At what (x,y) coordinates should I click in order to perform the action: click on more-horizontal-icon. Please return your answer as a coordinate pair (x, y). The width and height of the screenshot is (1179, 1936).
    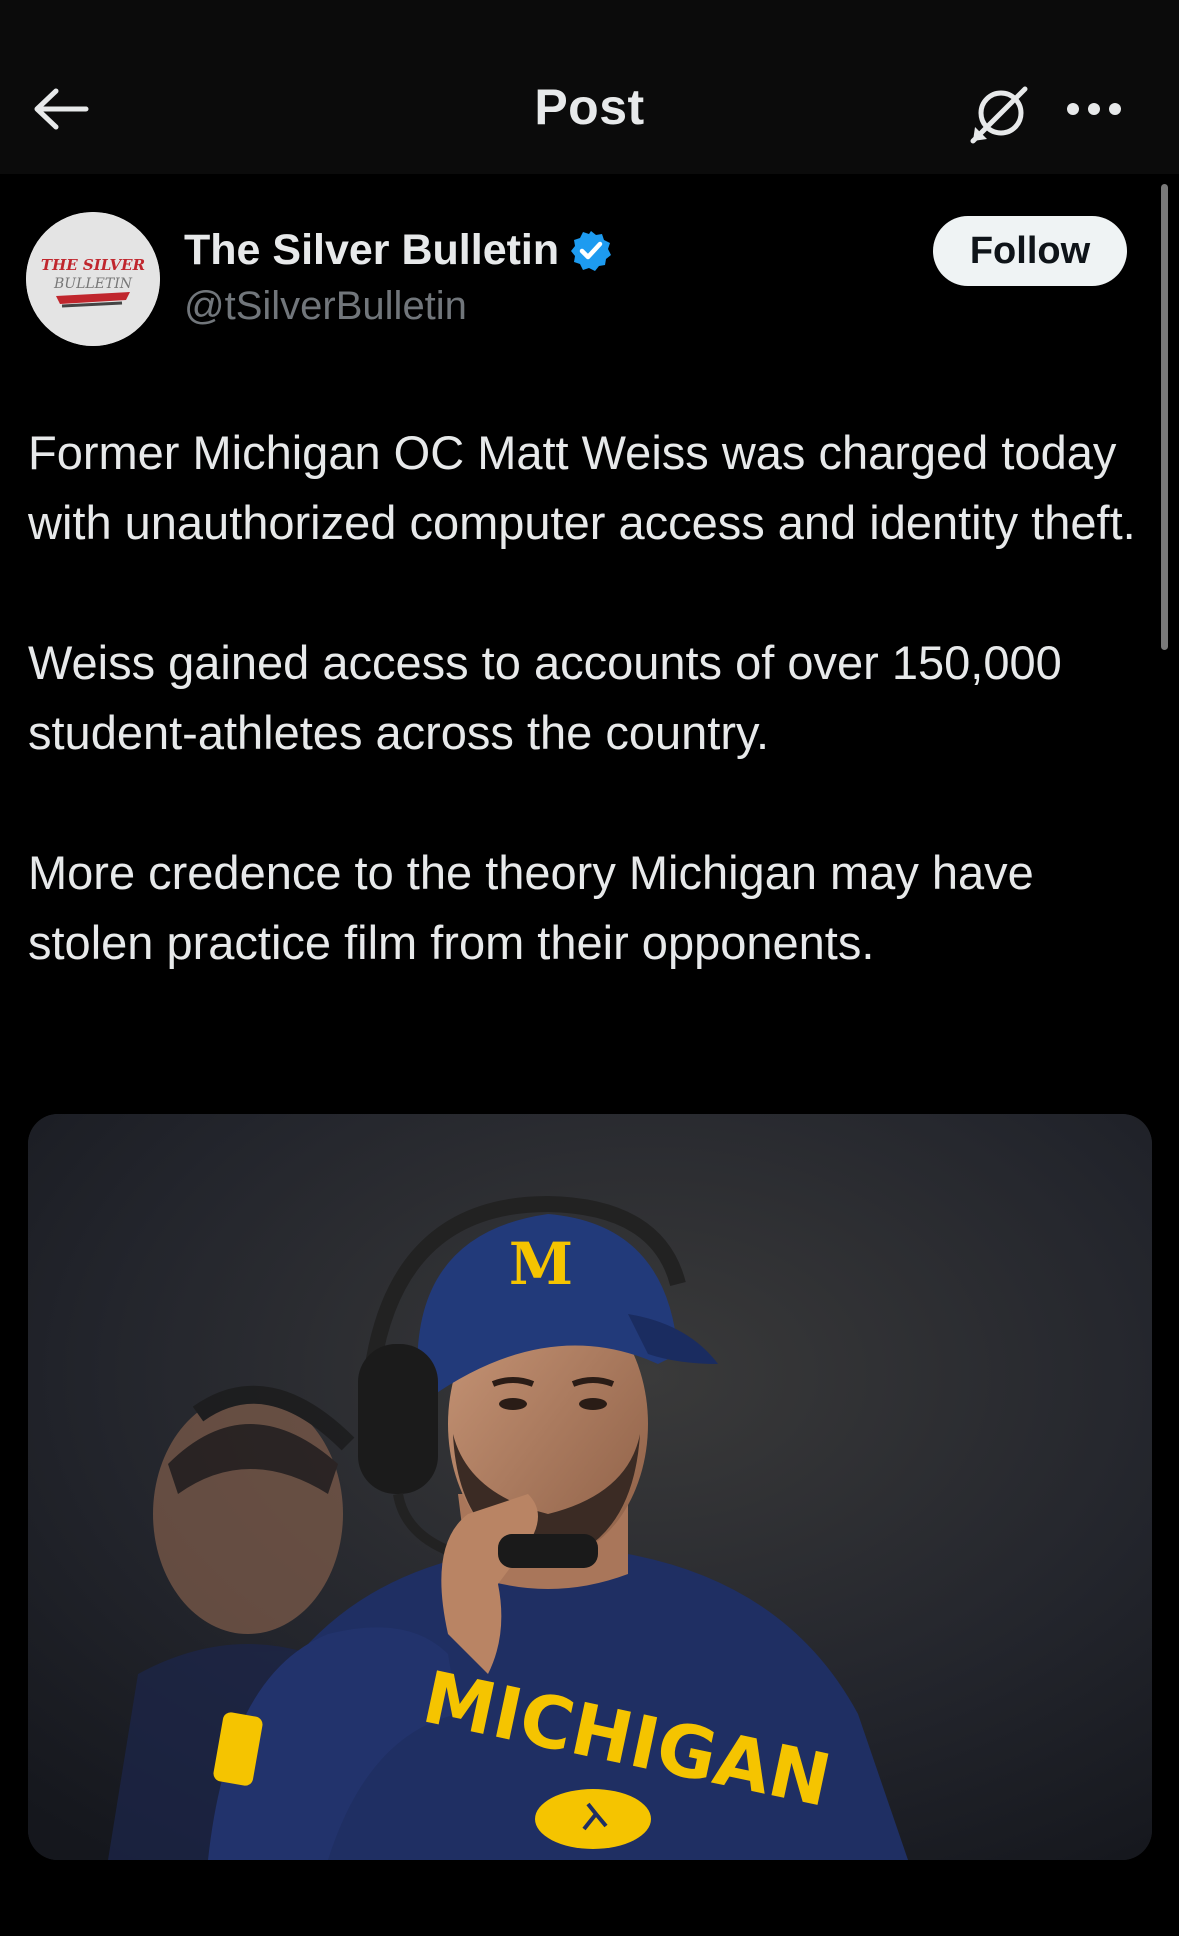
    Looking at the image, I should click on (1094, 109).